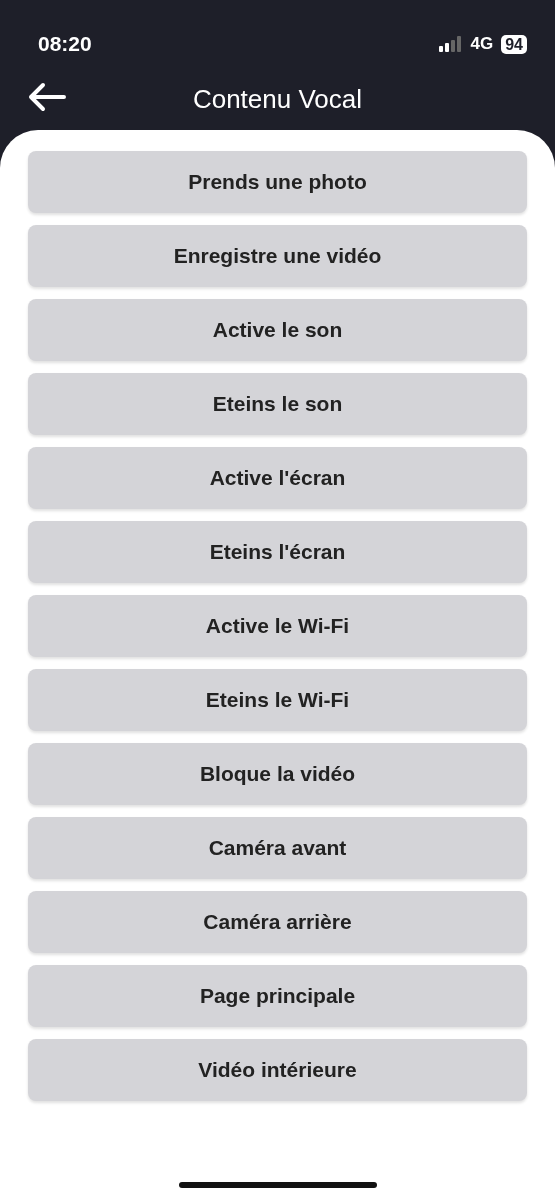 The image size is (555, 1200). I want to click on command-button: Bloque la vidéo, so click(277, 774).